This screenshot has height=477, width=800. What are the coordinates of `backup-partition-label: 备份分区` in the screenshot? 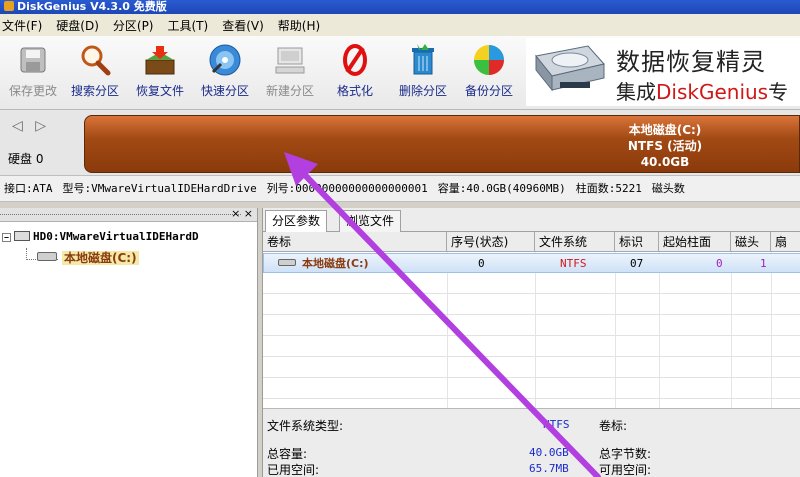 It's located at (488, 91).